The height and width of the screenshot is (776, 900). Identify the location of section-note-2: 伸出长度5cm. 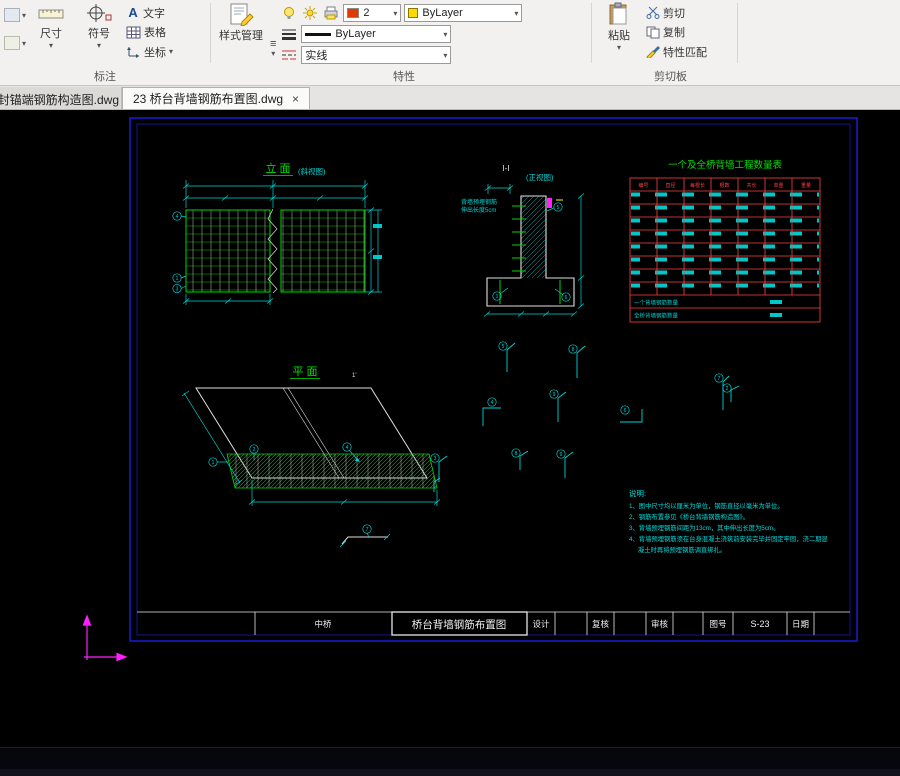
(478, 210).